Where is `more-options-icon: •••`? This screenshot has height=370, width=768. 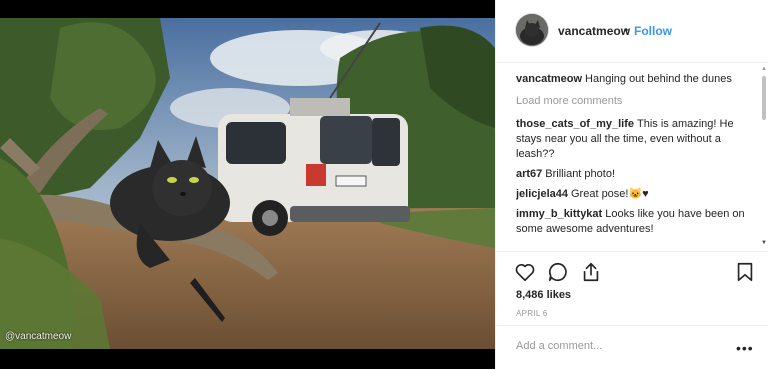 more-options-icon: ••• is located at coordinates (745, 348).